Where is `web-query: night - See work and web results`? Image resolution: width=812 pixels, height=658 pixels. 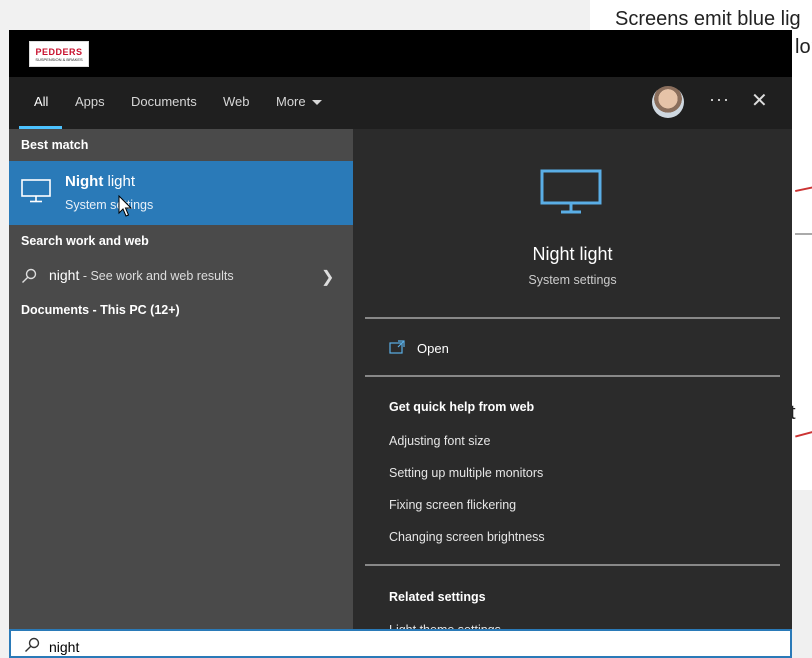
web-query: night - See work and web results is located at coordinates (141, 275).